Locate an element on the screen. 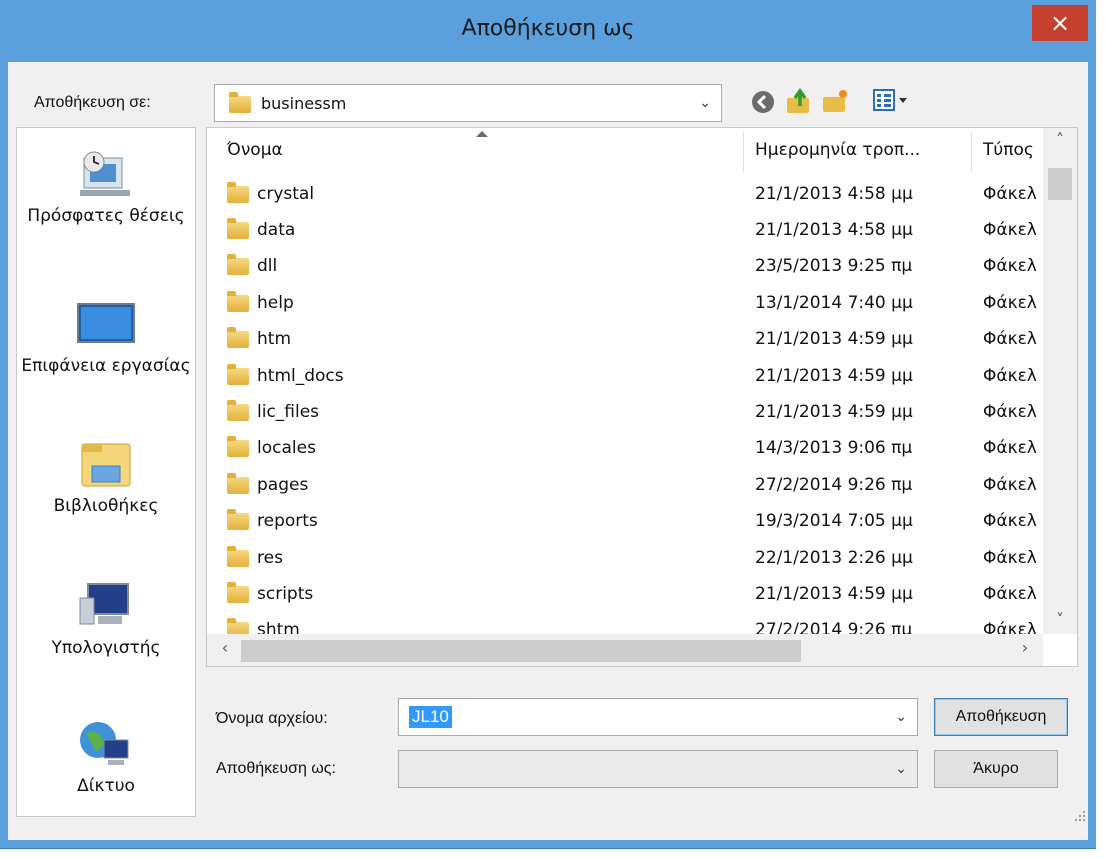 The width and height of the screenshot is (1105, 859). recent-places-icon is located at coordinates (106, 174).